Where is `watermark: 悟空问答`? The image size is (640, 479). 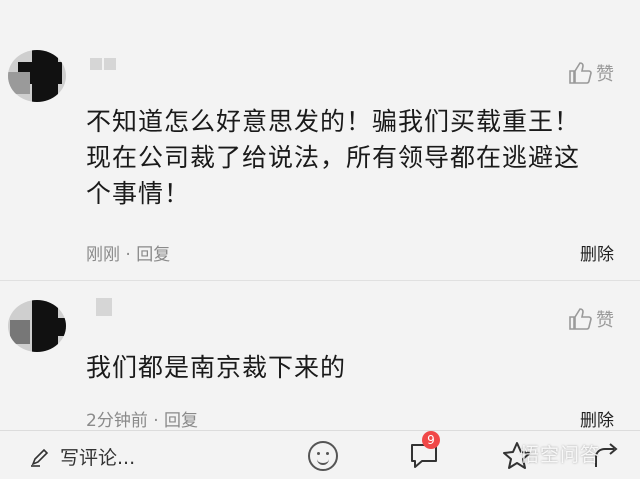 watermark: 悟空问答 is located at coordinates (560, 455).